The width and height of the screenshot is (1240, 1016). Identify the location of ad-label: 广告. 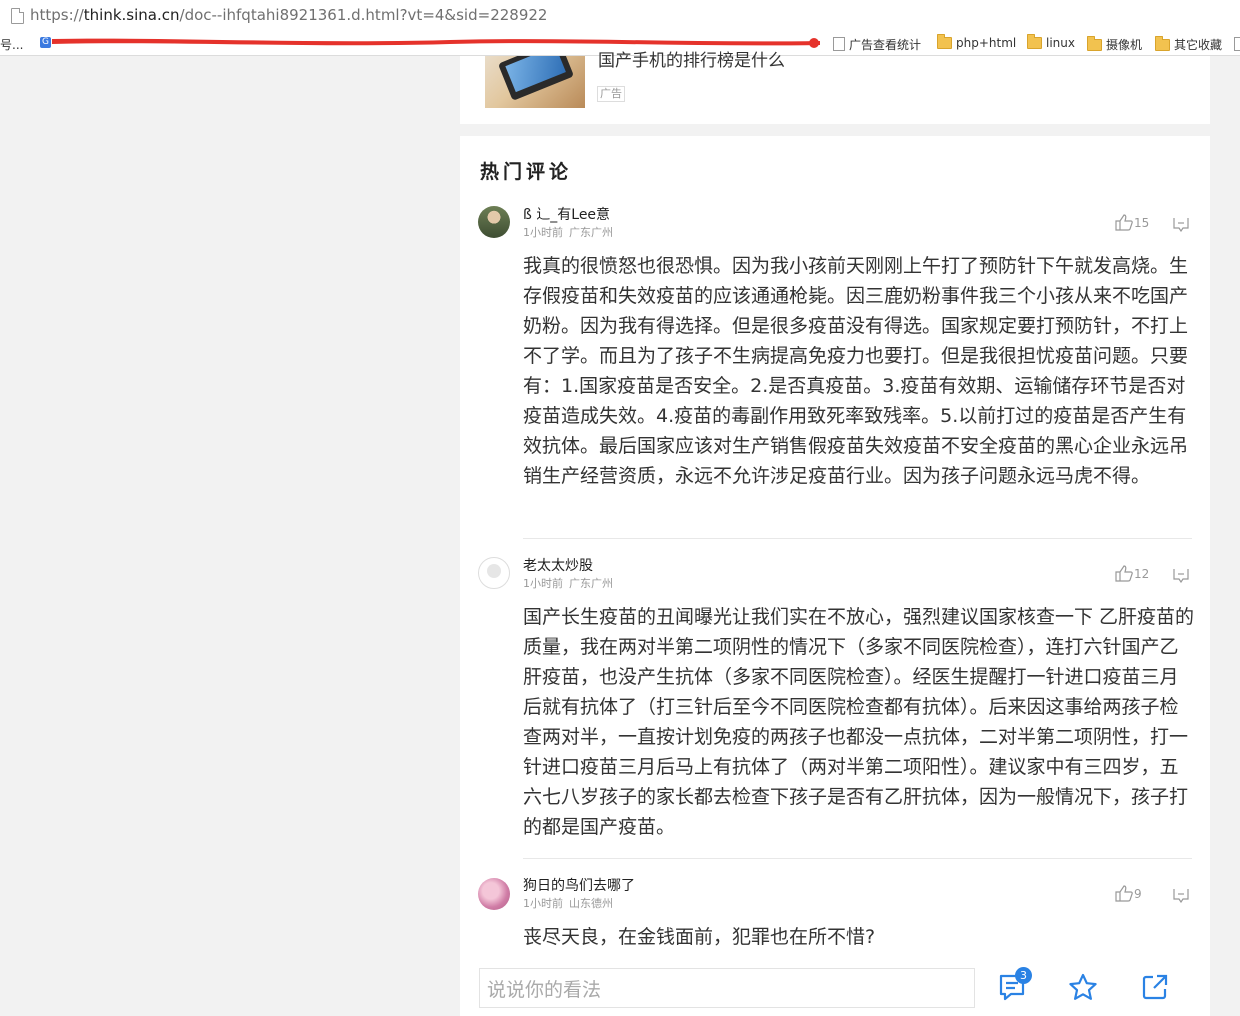
(611, 94).